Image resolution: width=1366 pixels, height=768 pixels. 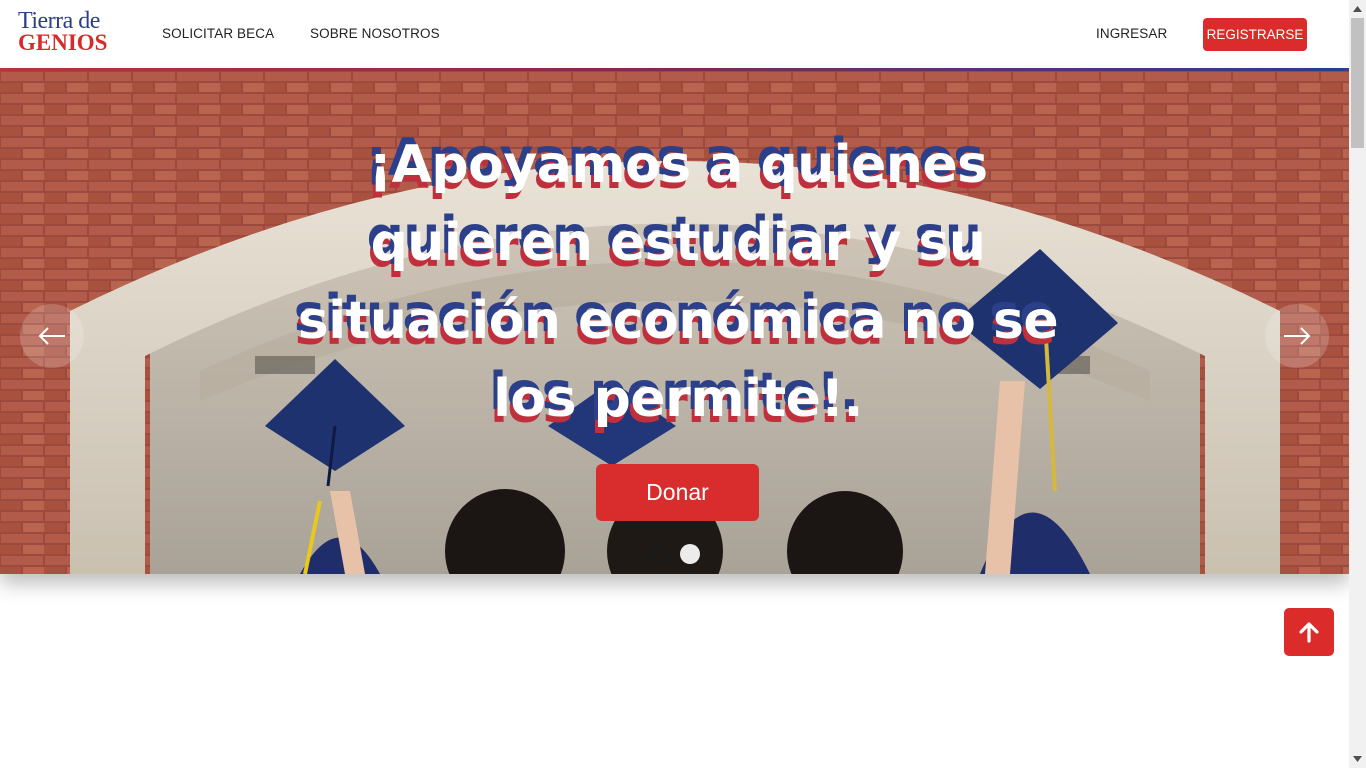 I want to click on logo-line-2: GENIOS, so click(x=63, y=42).